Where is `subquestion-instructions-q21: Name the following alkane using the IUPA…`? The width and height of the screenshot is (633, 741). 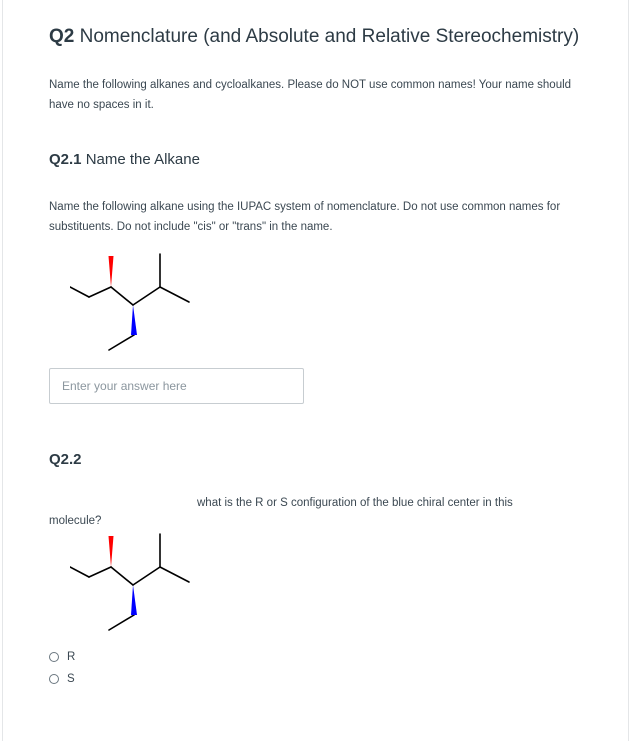
subquestion-instructions-q21: Name the following alkane using the IUPA… is located at coordinates (305, 217).